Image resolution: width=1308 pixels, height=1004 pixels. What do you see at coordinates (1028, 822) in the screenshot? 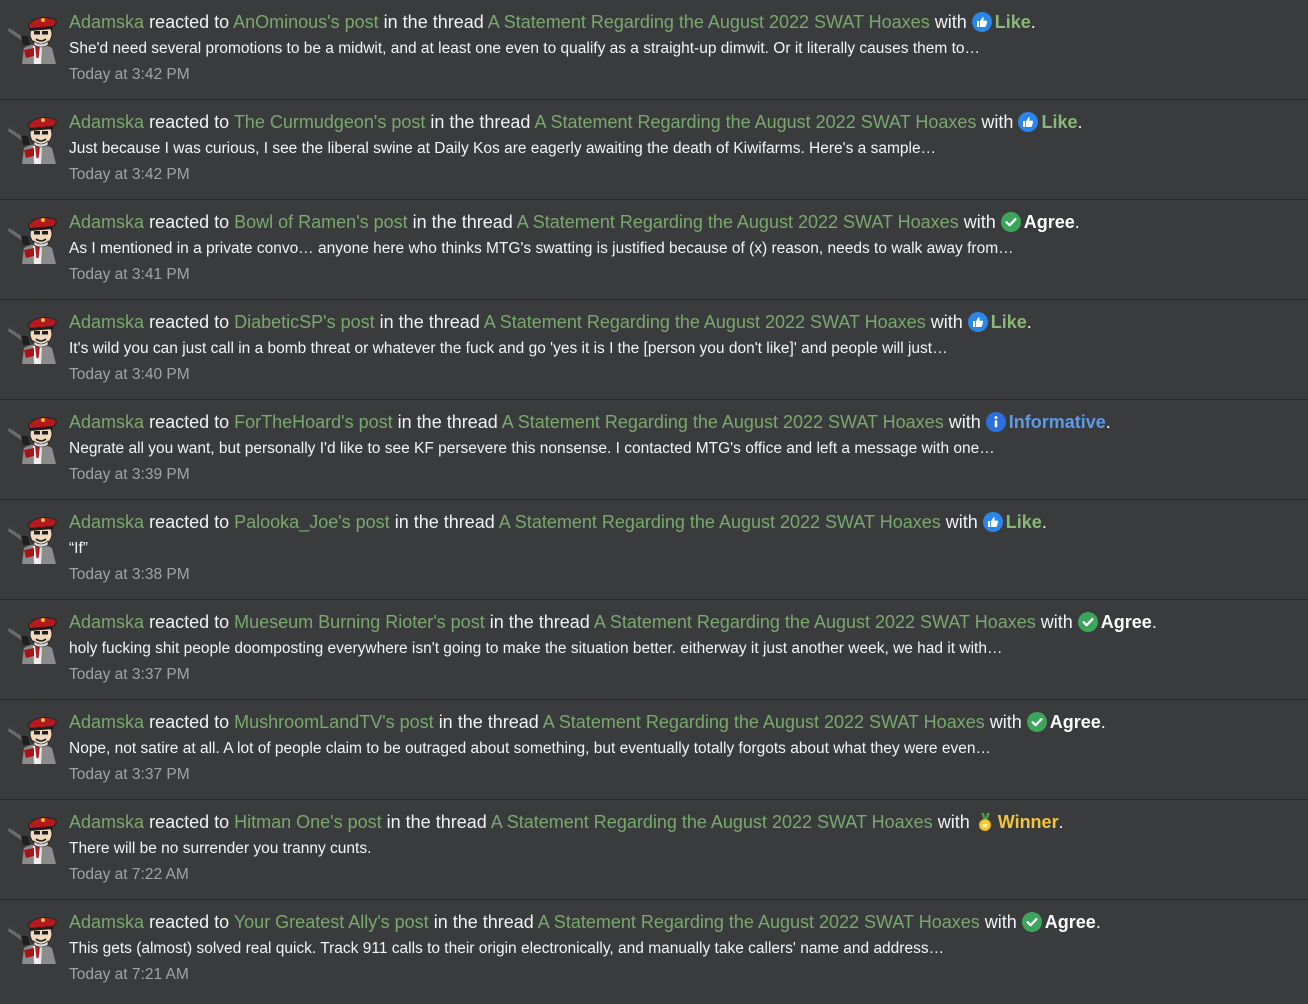
I see `reaction-label: Winner` at bounding box center [1028, 822].